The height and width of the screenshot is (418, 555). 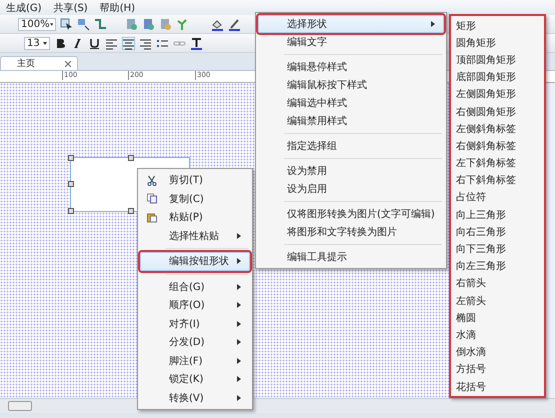 I want to click on menu-item: 设为禁用, so click(x=351, y=171).